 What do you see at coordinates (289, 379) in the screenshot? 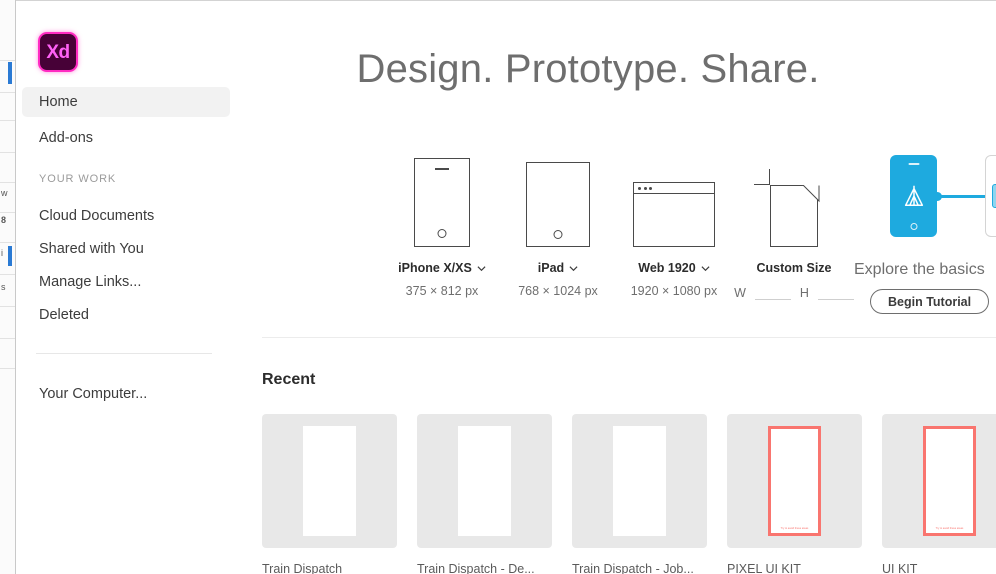
I see `recent-section-title: Recent` at bounding box center [289, 379].